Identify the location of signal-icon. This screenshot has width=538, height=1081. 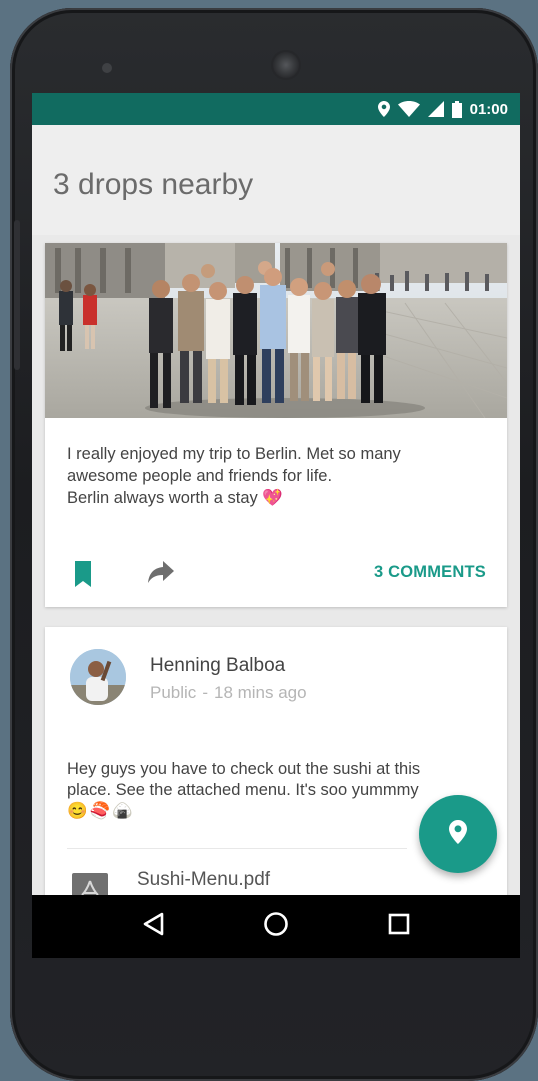
(435, 109).